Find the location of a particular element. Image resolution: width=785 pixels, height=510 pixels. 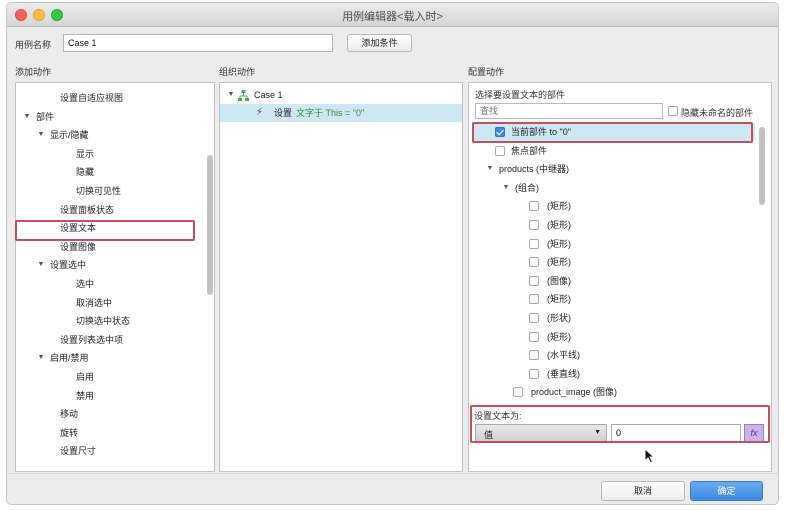

case-name-label: 用例名称 is located at coordinates (33, 45).